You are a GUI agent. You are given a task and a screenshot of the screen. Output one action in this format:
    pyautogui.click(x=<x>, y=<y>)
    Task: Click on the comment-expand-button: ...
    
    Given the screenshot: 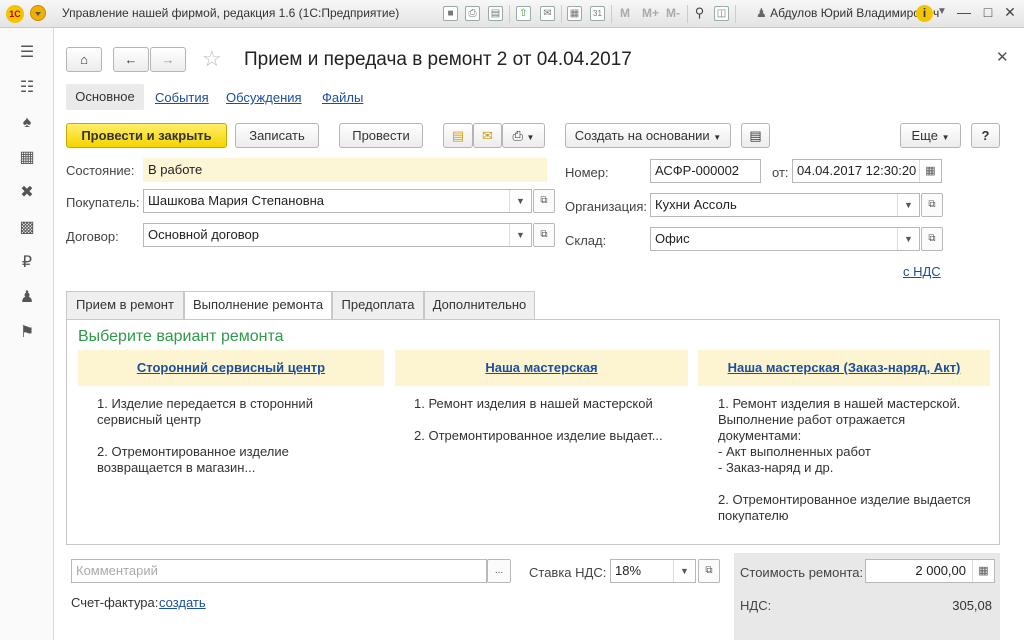 What is the action you would take?
    pyautogui.click(x=499, y=571)
    